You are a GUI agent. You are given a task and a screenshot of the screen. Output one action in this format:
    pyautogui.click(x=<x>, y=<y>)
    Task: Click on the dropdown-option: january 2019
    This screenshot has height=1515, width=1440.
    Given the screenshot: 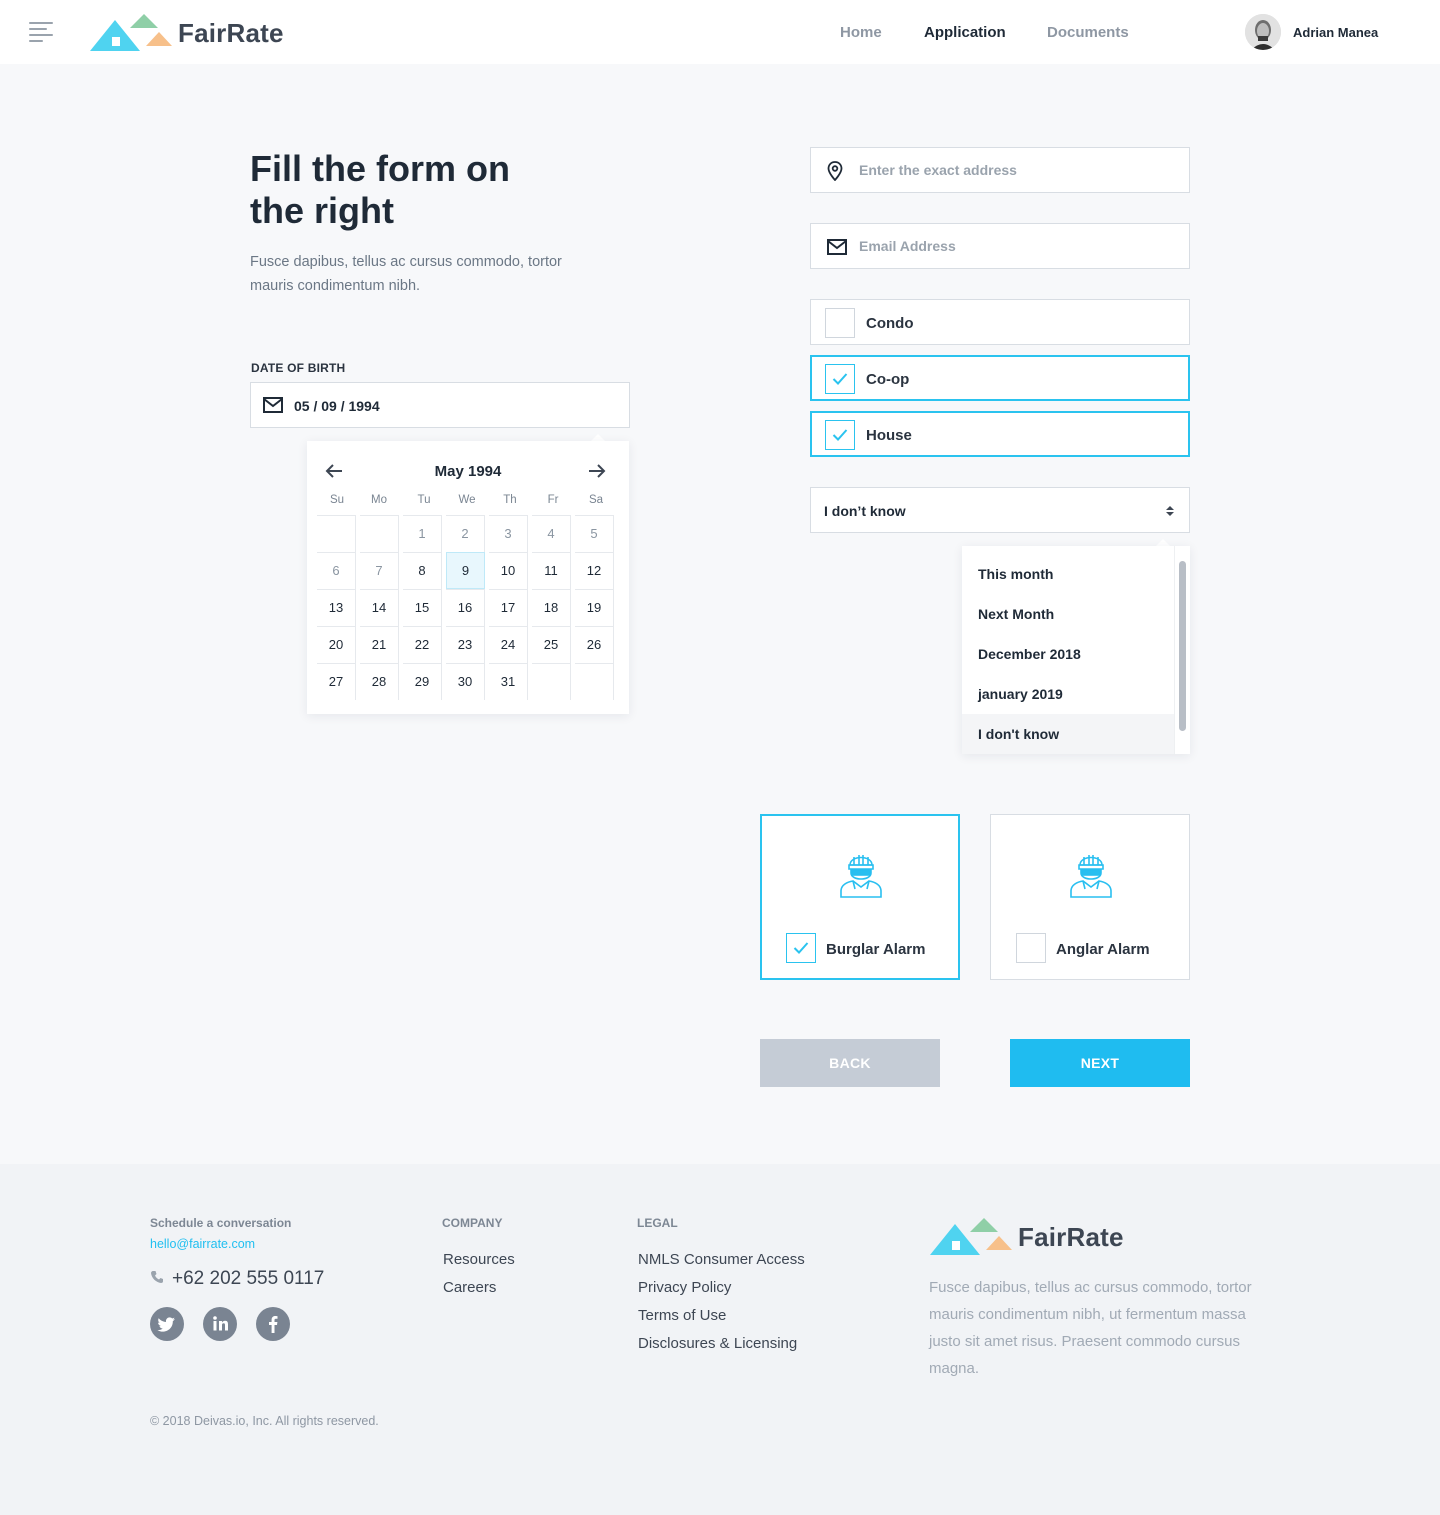 What is the action you would take?
    pyautogui.click(x=1068, y=694)
    